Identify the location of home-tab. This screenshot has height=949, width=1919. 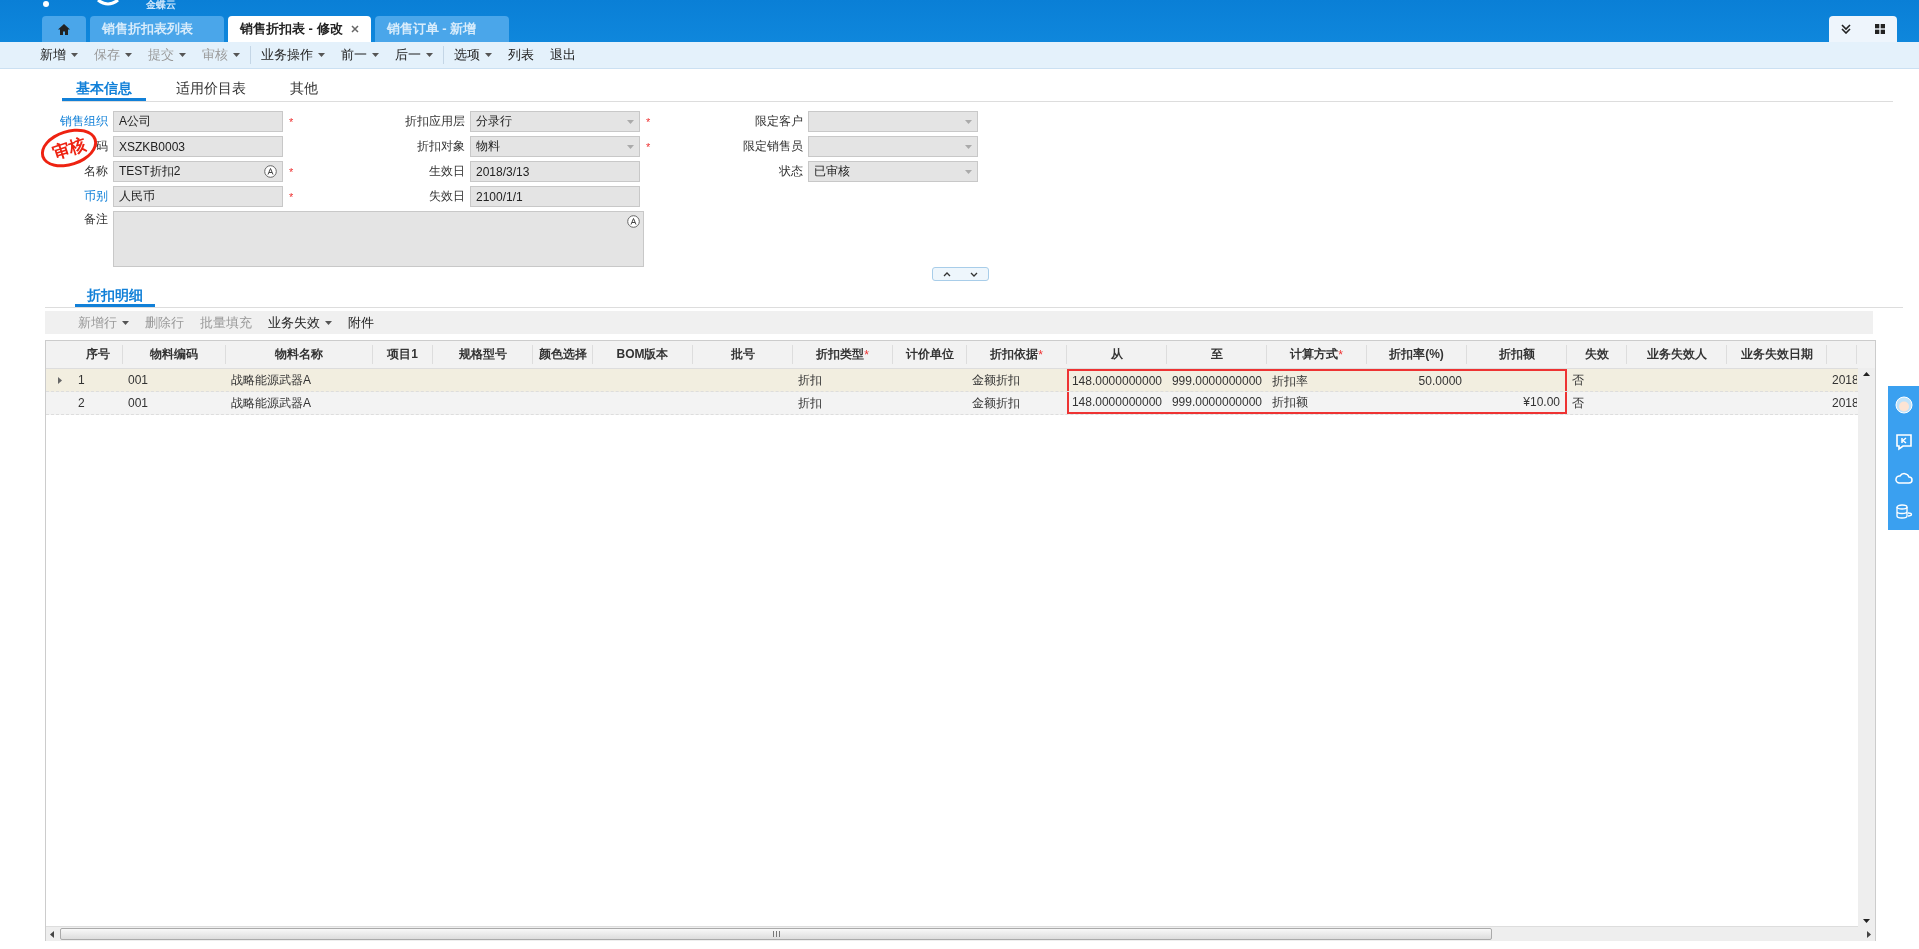
(64, 29).